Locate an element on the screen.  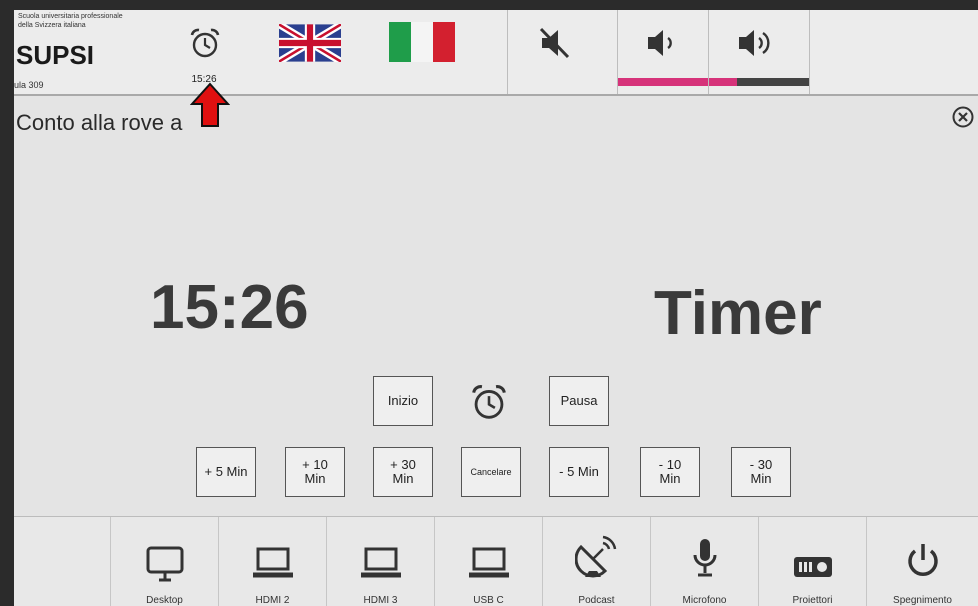
source-label: HDMI 3 is located at coordinates (380, 600).